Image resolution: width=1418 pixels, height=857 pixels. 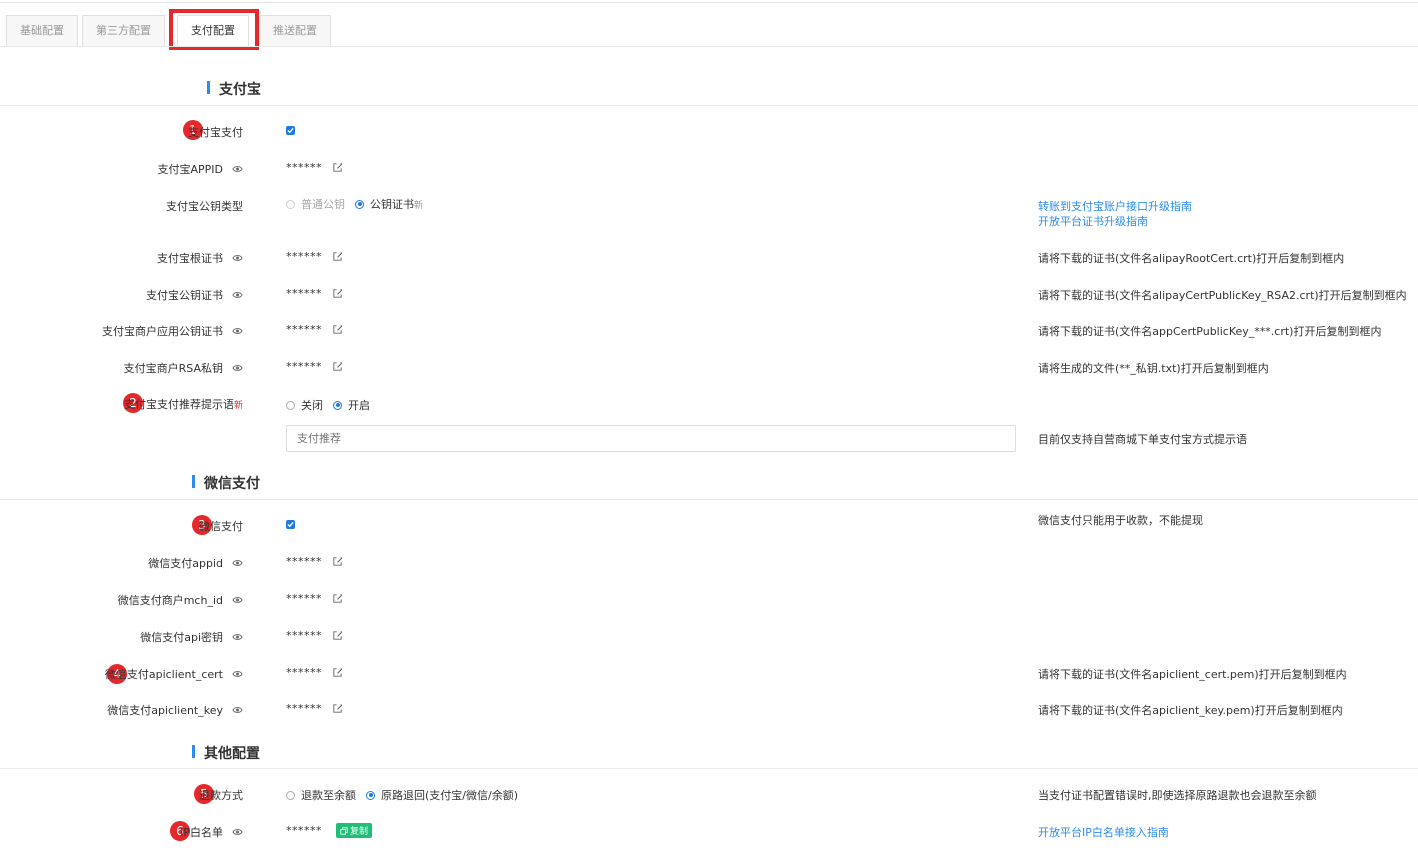 I want to click on option-label: 关闭, so click(x=312, y=405).